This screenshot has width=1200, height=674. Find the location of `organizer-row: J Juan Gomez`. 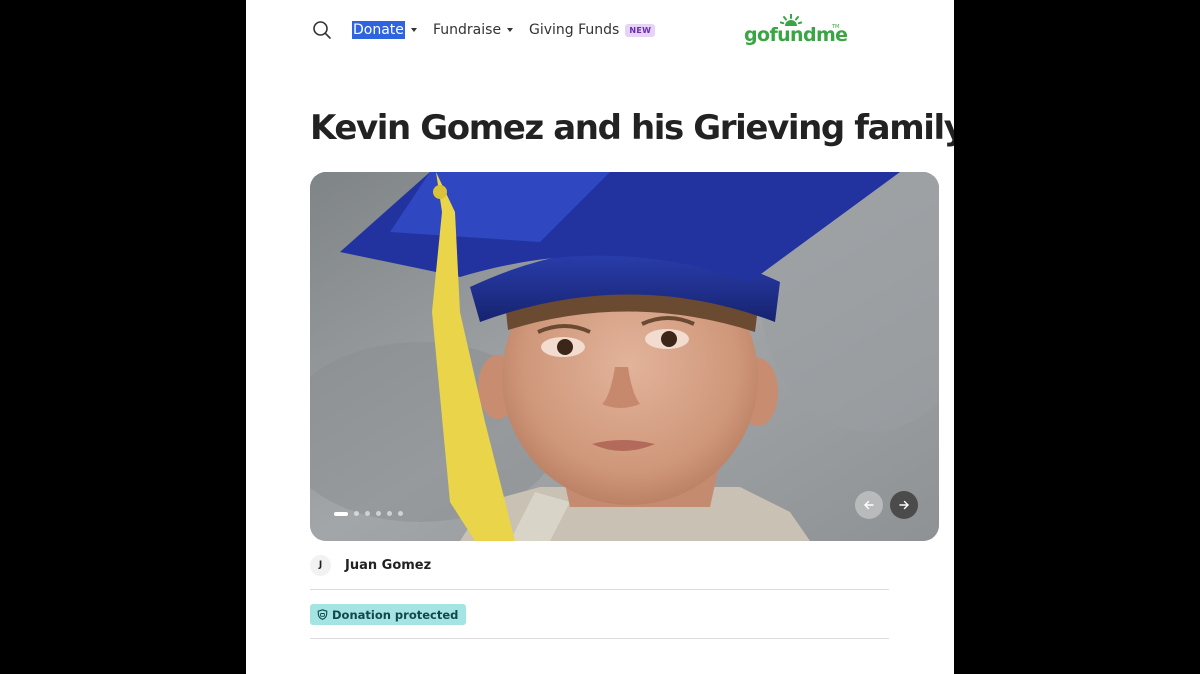

organizer-row: J Juan Gomez is located at coordinates (370, 565).